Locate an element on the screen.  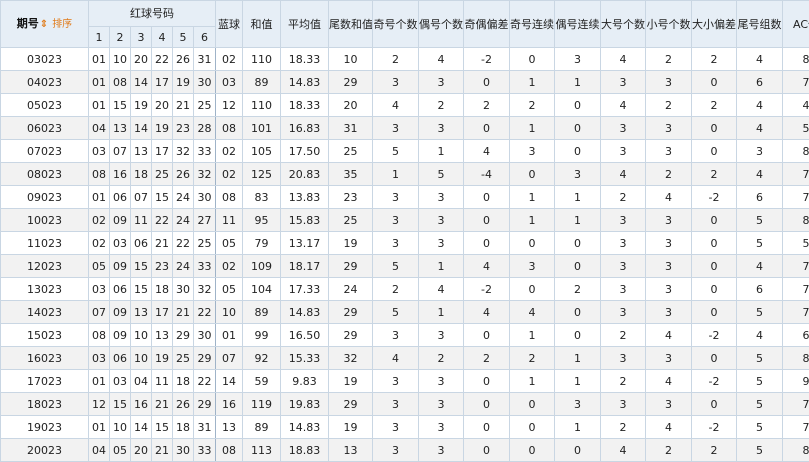
red-ball-4: 25 is located at coordinates (162, 174).